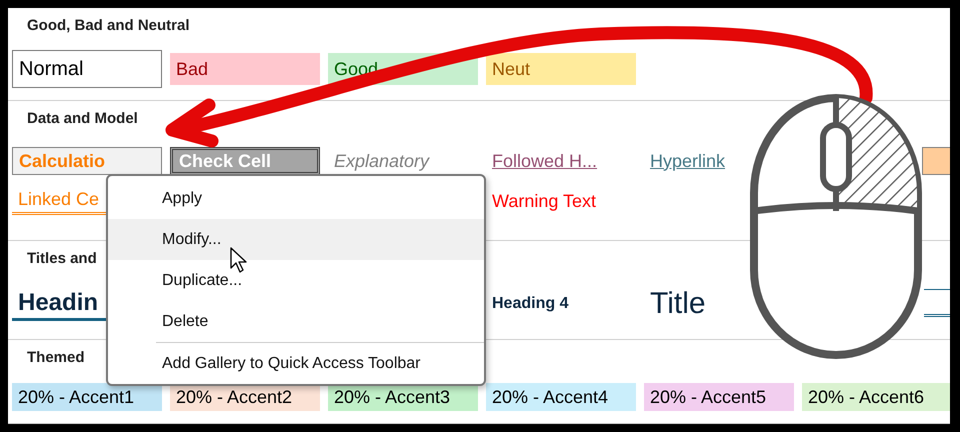 This screenshot has width=960, height=432. Describe the element at coordinates (876, 397) in the screenshot. I see `style-tile: 20% - Accent6` at that location.